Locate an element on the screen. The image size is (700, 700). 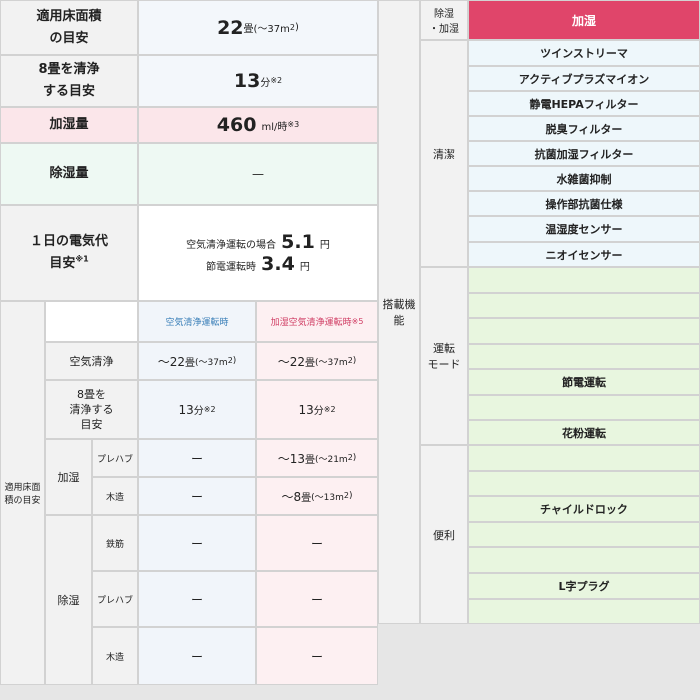
dehumid-value: — is located at coordinates (258, 174).